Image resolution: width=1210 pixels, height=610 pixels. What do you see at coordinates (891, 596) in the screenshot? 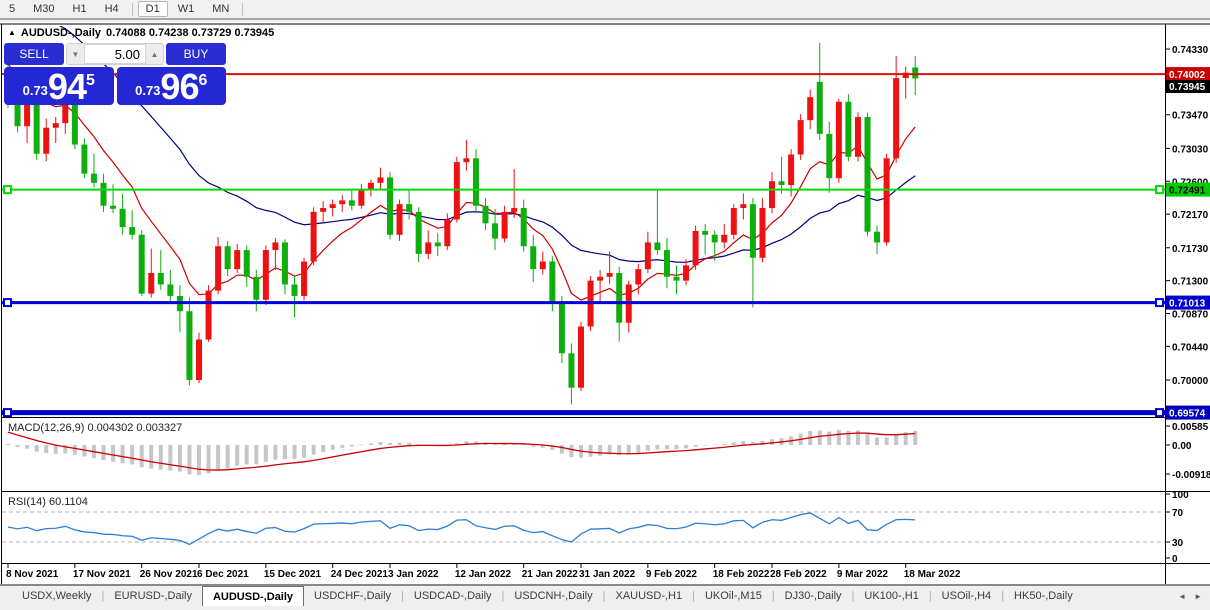
I see `tab-uk100-h1: UK100-,H1` at bounding box center [891, 596].